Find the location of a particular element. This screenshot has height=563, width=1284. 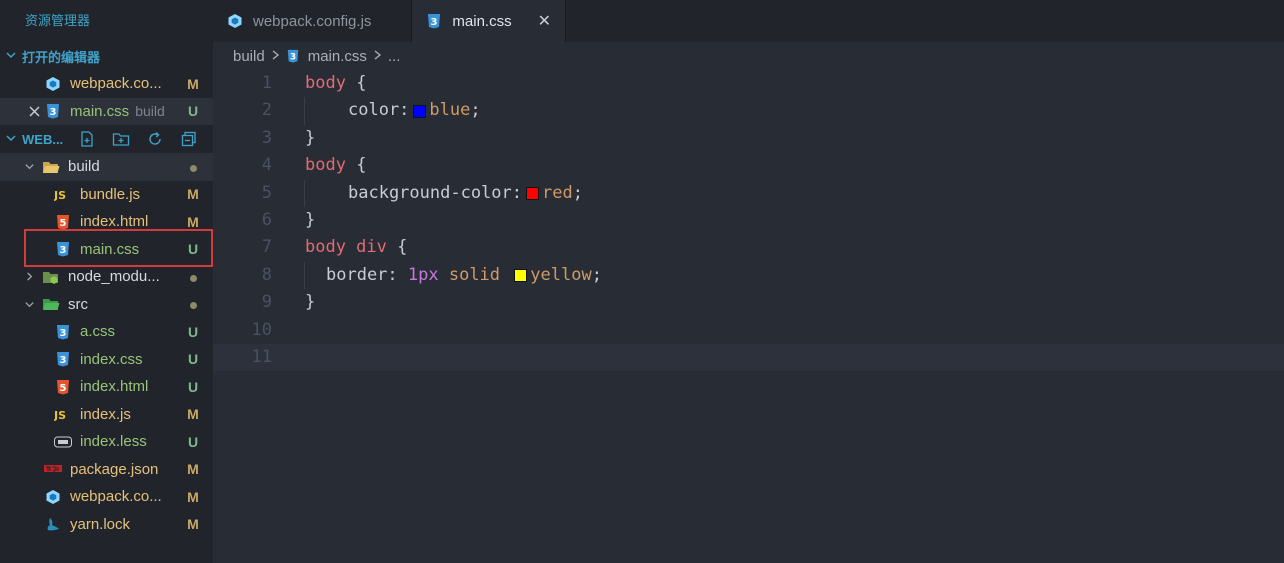

less-file-icon is located at coordinates (63, 442).